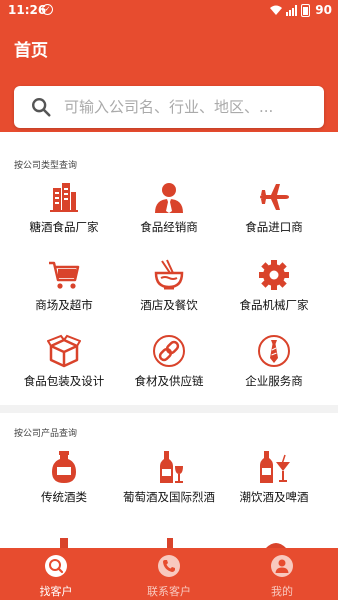 This screenshot has height=600, width=338. What do you see at coordinates (169, 381) in the screenshot?
I see `category-label: 食材及供应链` at bounding box center [169, 381].